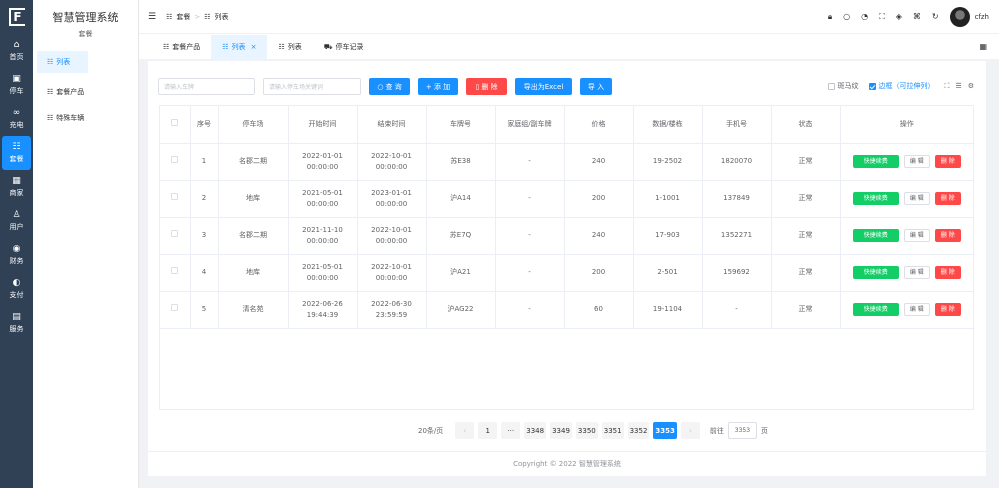 This screenshot has width=999, height=488. Describe the element at coordinates (668, 199) in the screenshot. I see `cell-unit: 1-1001` at that location.